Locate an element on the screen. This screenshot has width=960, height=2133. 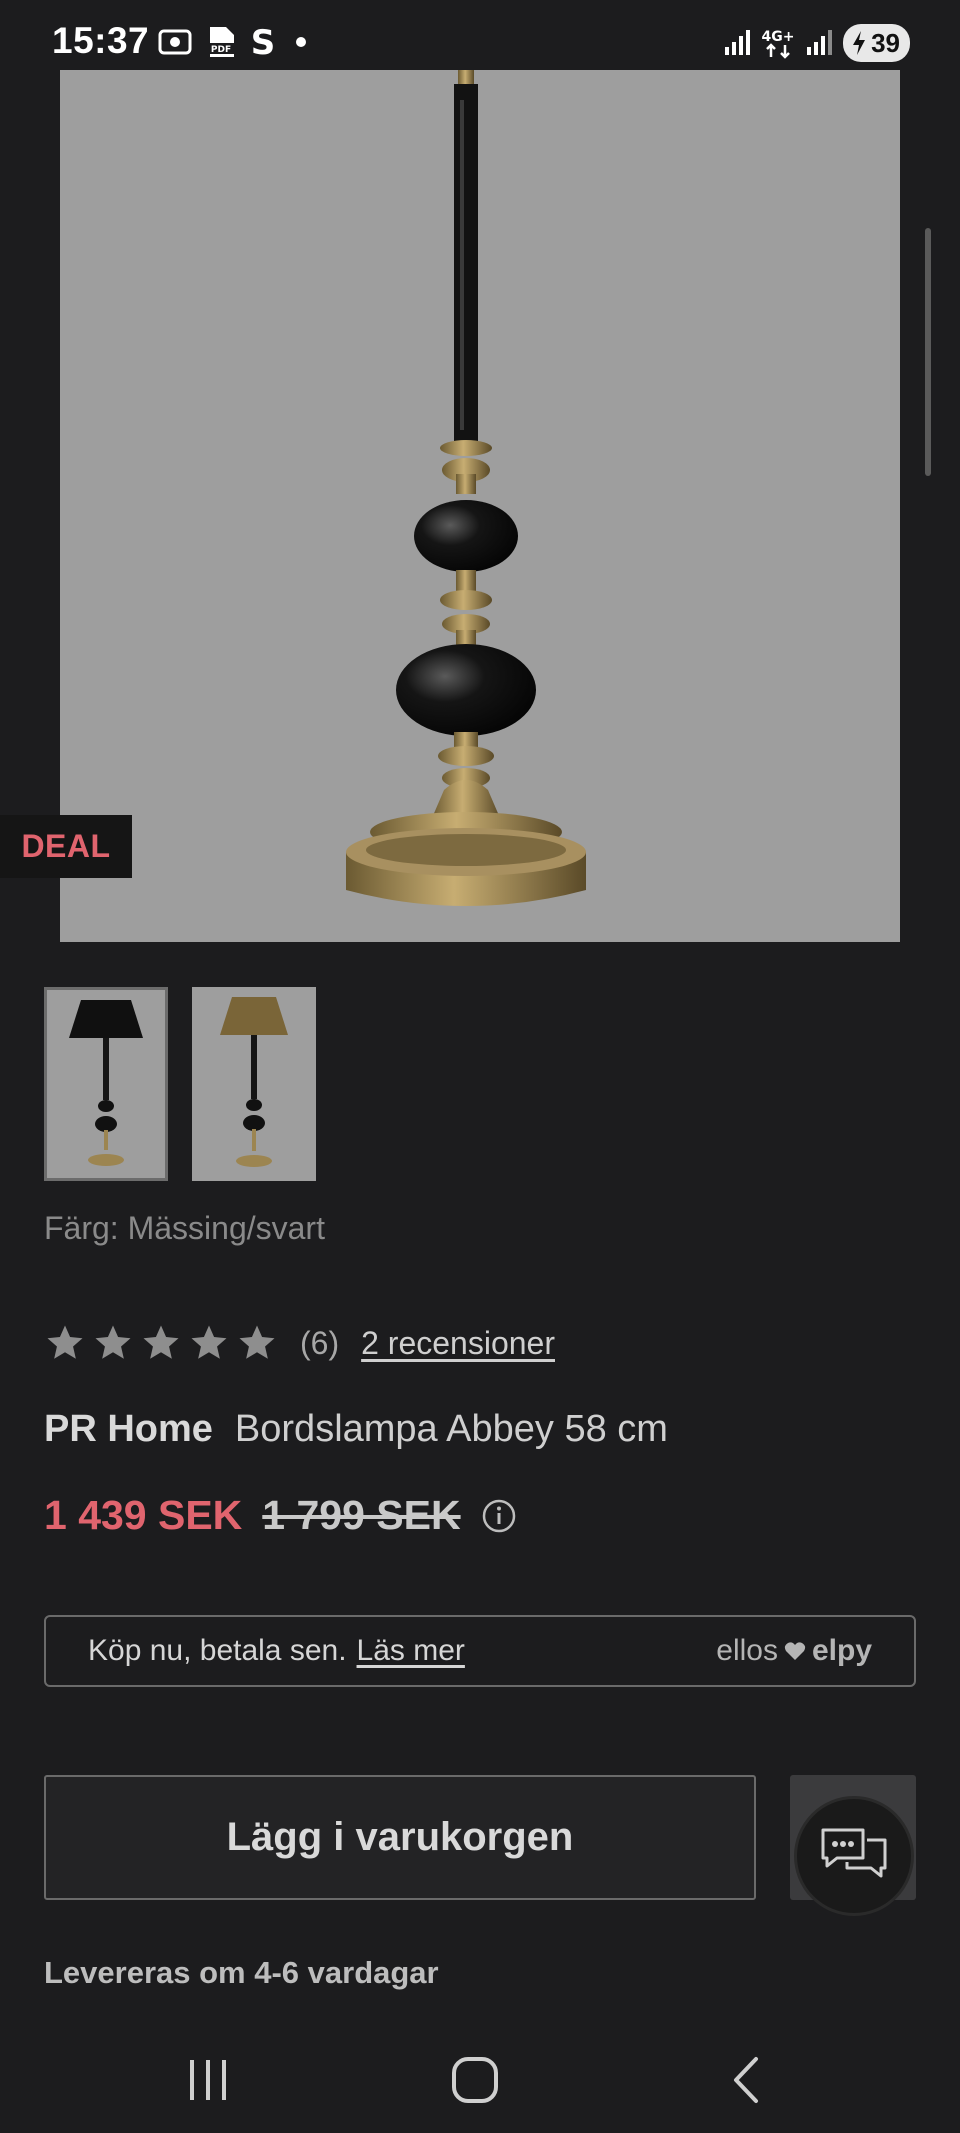
lamp-black-shade-thumb is located at coordinates (106, 1083).